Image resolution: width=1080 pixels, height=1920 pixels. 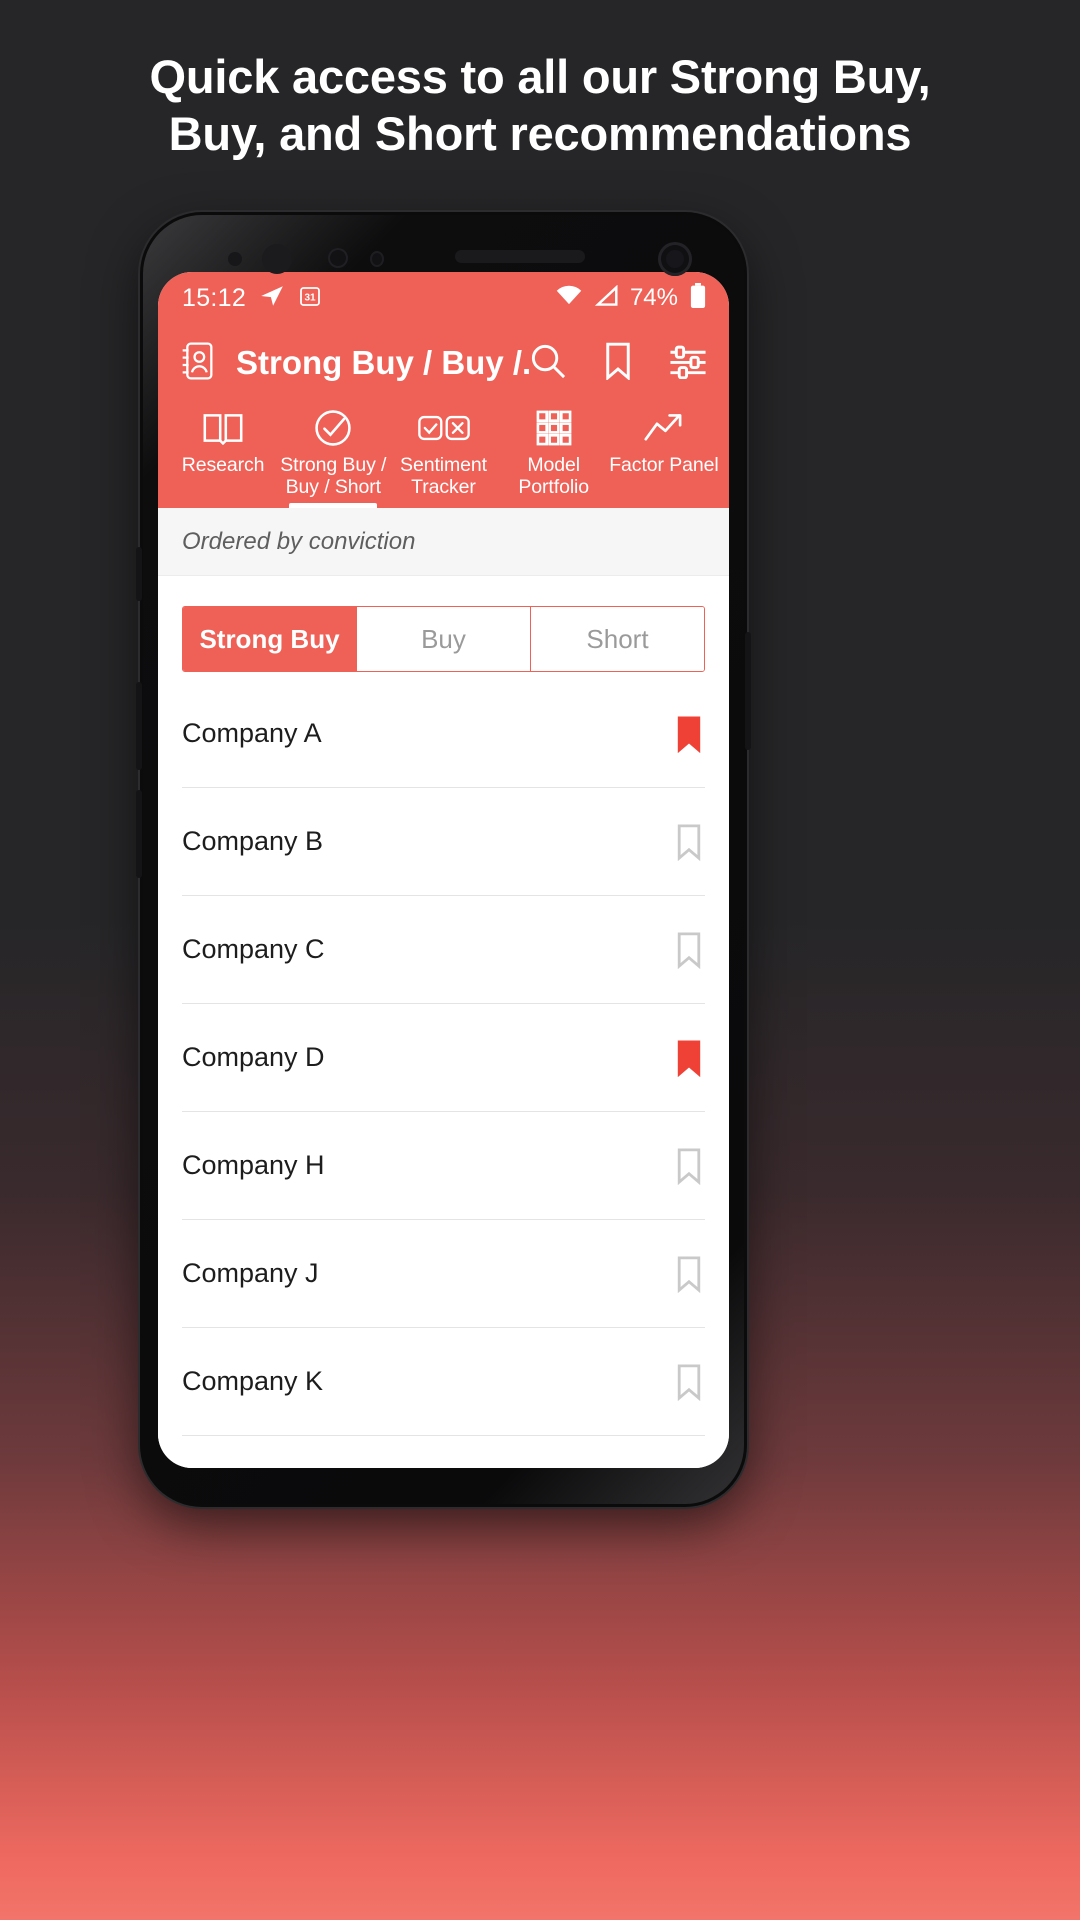 What do you see at coordinates (664, 465) in the screenshot?
I see `tab-label: Factor Panel` at bounding box center [664, 465].